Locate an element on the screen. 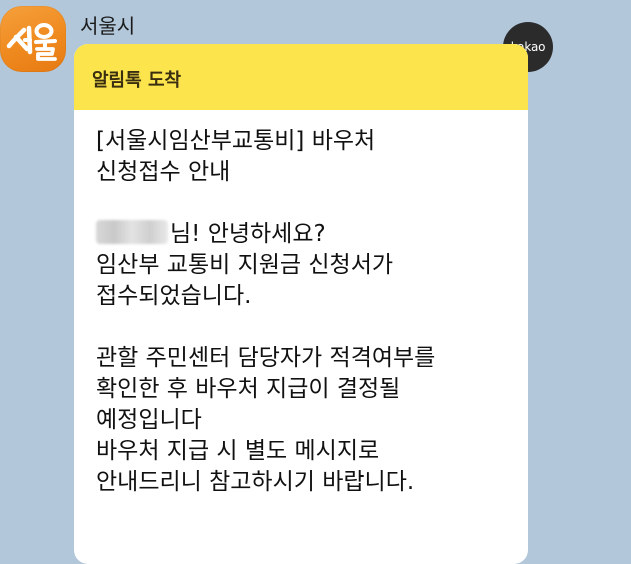  message-line: 임산부 교통비 지원금 신청서가 is located at coordinates (245, 265).